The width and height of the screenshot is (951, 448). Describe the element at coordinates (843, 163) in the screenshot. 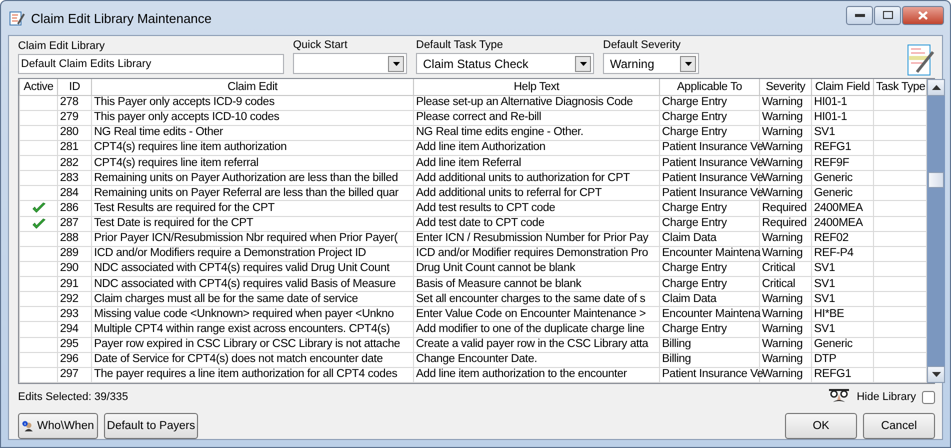

I see `table-cell: REF9F` at that location.